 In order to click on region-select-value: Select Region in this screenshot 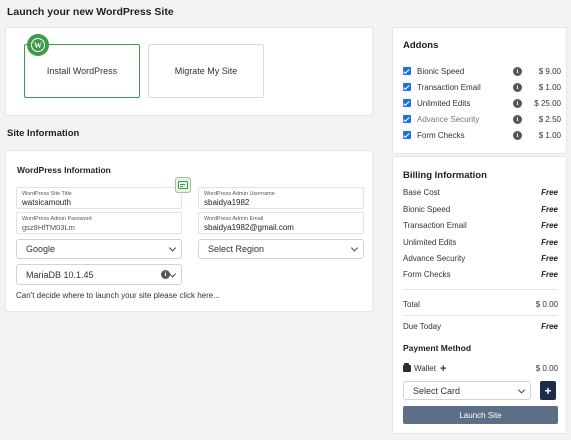, I will do `click(236, 249)`.